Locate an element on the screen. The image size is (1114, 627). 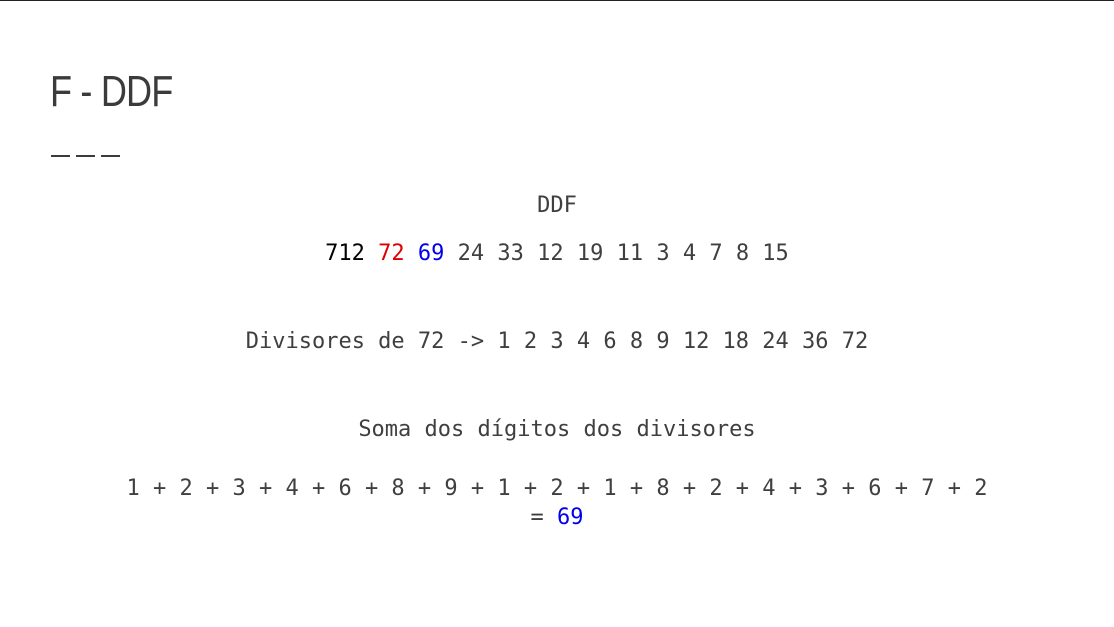
sequence-highlight-blue: 69 is located at coordinates (431, 253).